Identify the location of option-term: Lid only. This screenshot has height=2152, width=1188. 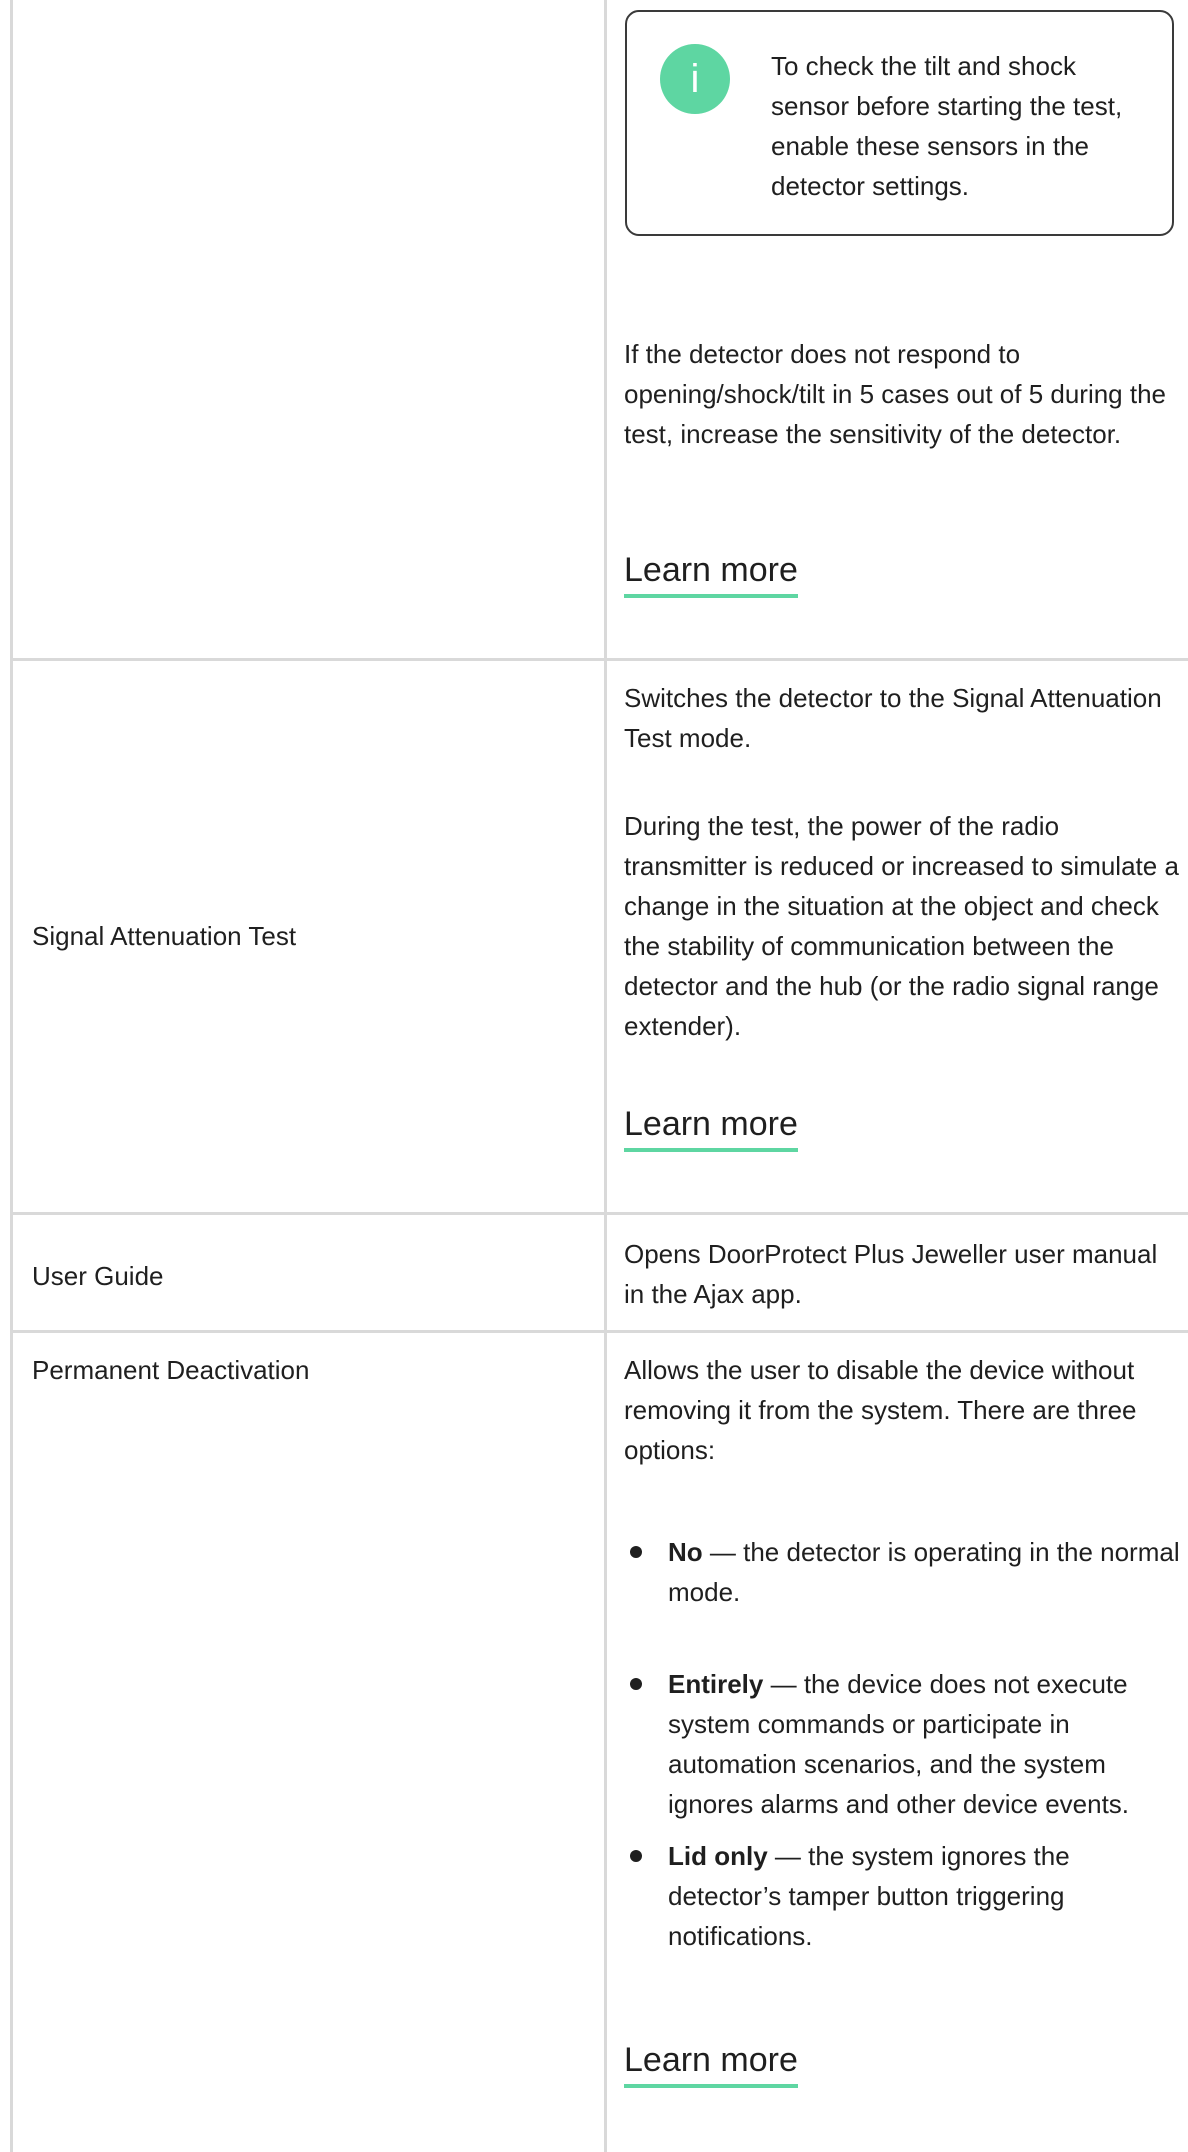
(718, 1856).